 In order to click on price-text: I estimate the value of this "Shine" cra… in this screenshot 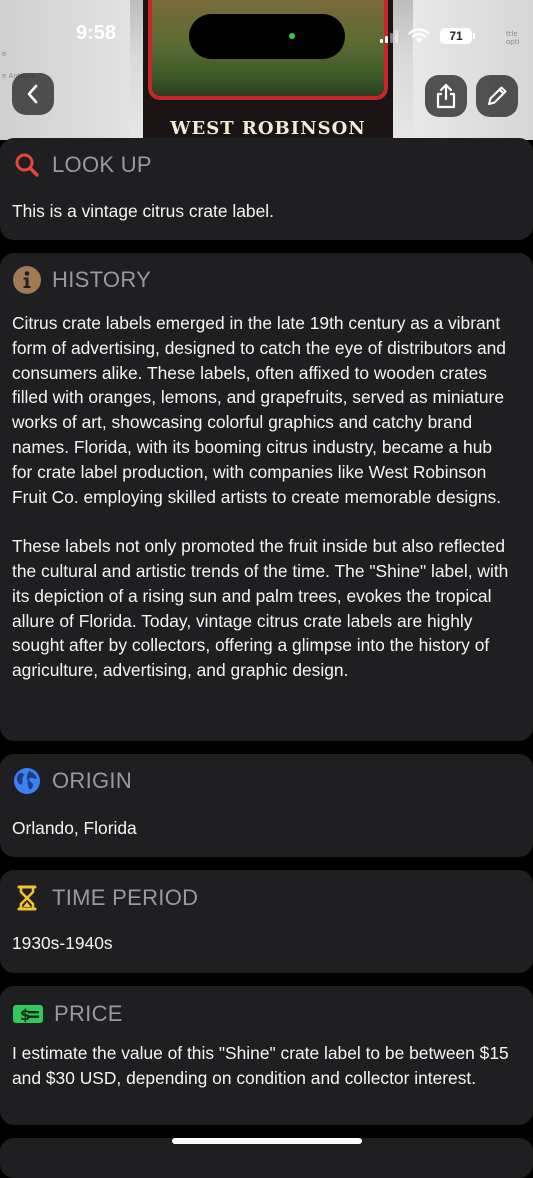, I will do `click(260, 1065)`.